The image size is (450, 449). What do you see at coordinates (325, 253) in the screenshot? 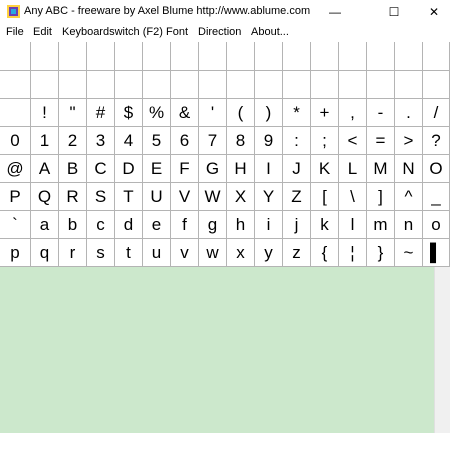
I see `char-key: {` at bounding box center [325, 253].